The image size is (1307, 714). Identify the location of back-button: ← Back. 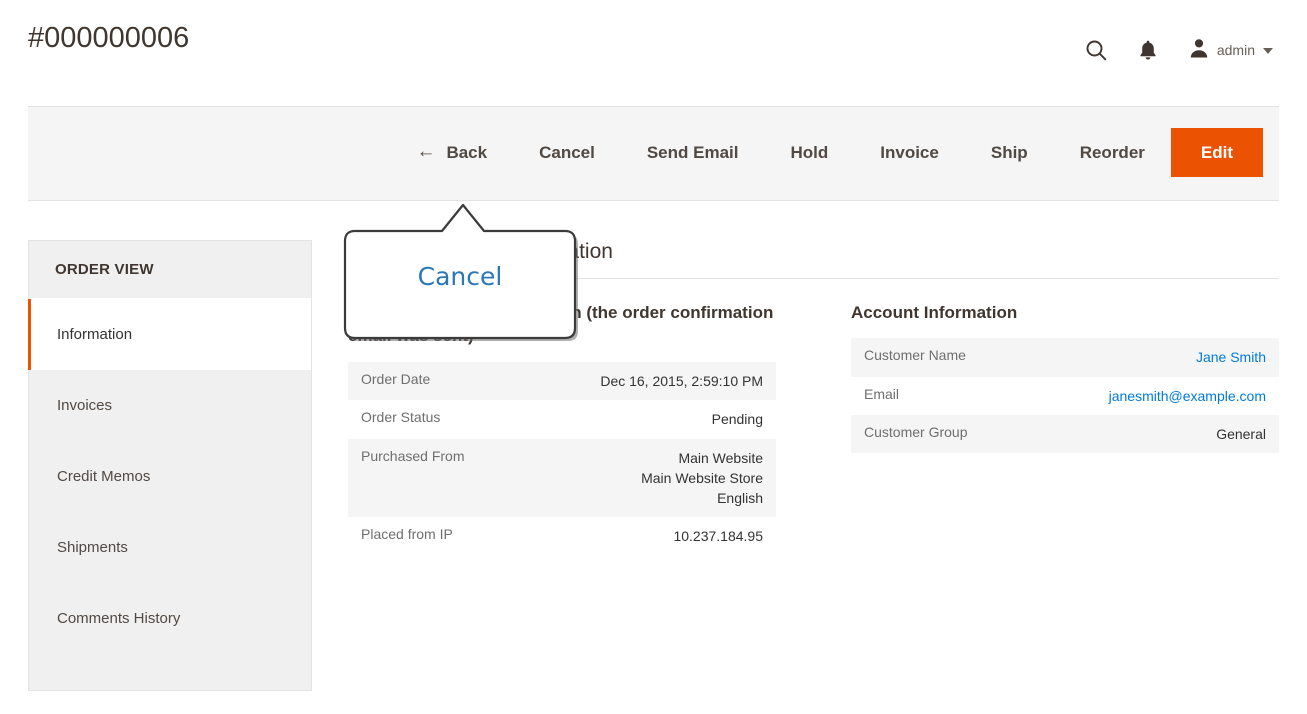
(457, 152).